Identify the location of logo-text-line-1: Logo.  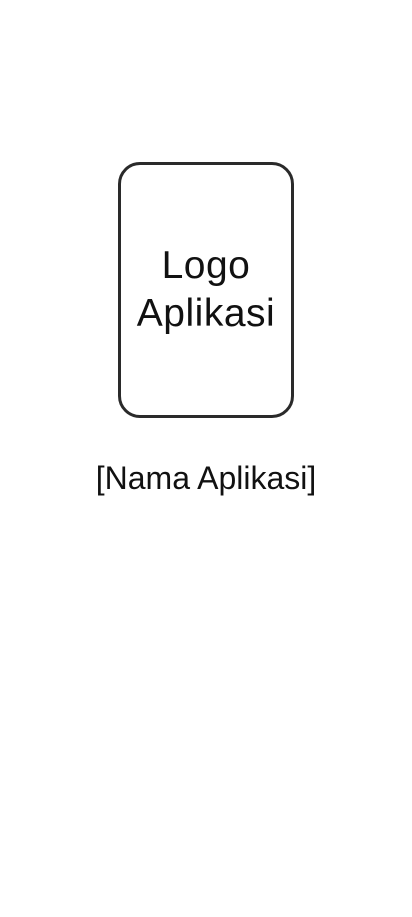
(206, 265).